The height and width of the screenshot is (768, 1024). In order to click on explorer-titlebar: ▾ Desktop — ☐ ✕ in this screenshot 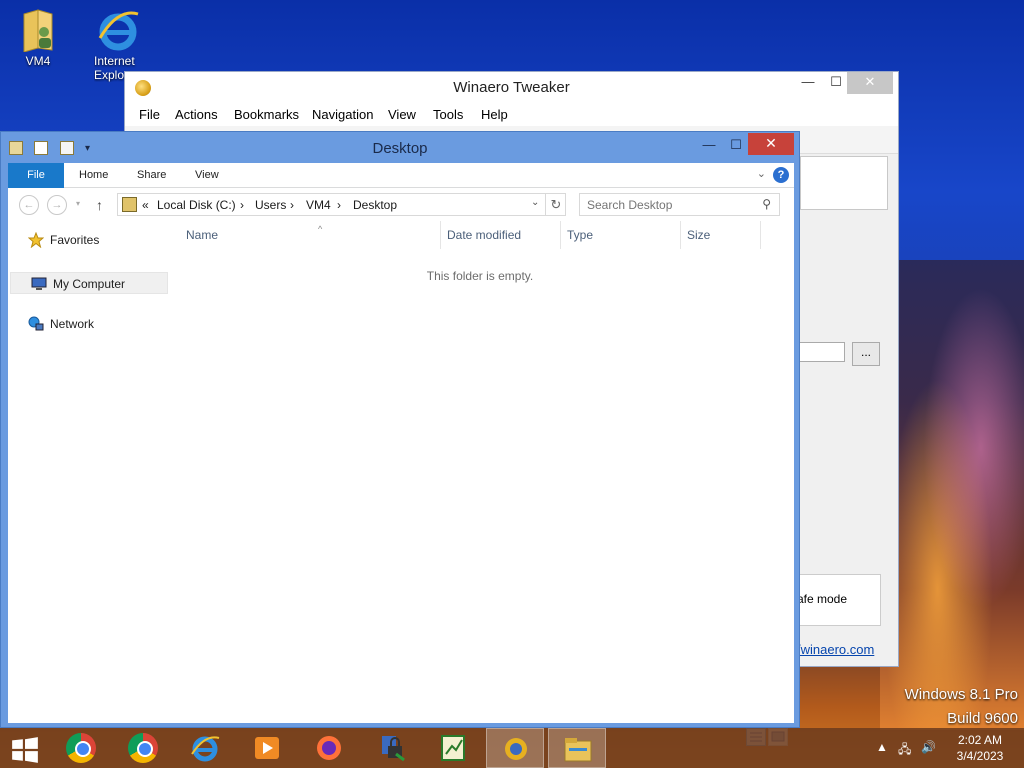, I will do `click(400, 147)`.